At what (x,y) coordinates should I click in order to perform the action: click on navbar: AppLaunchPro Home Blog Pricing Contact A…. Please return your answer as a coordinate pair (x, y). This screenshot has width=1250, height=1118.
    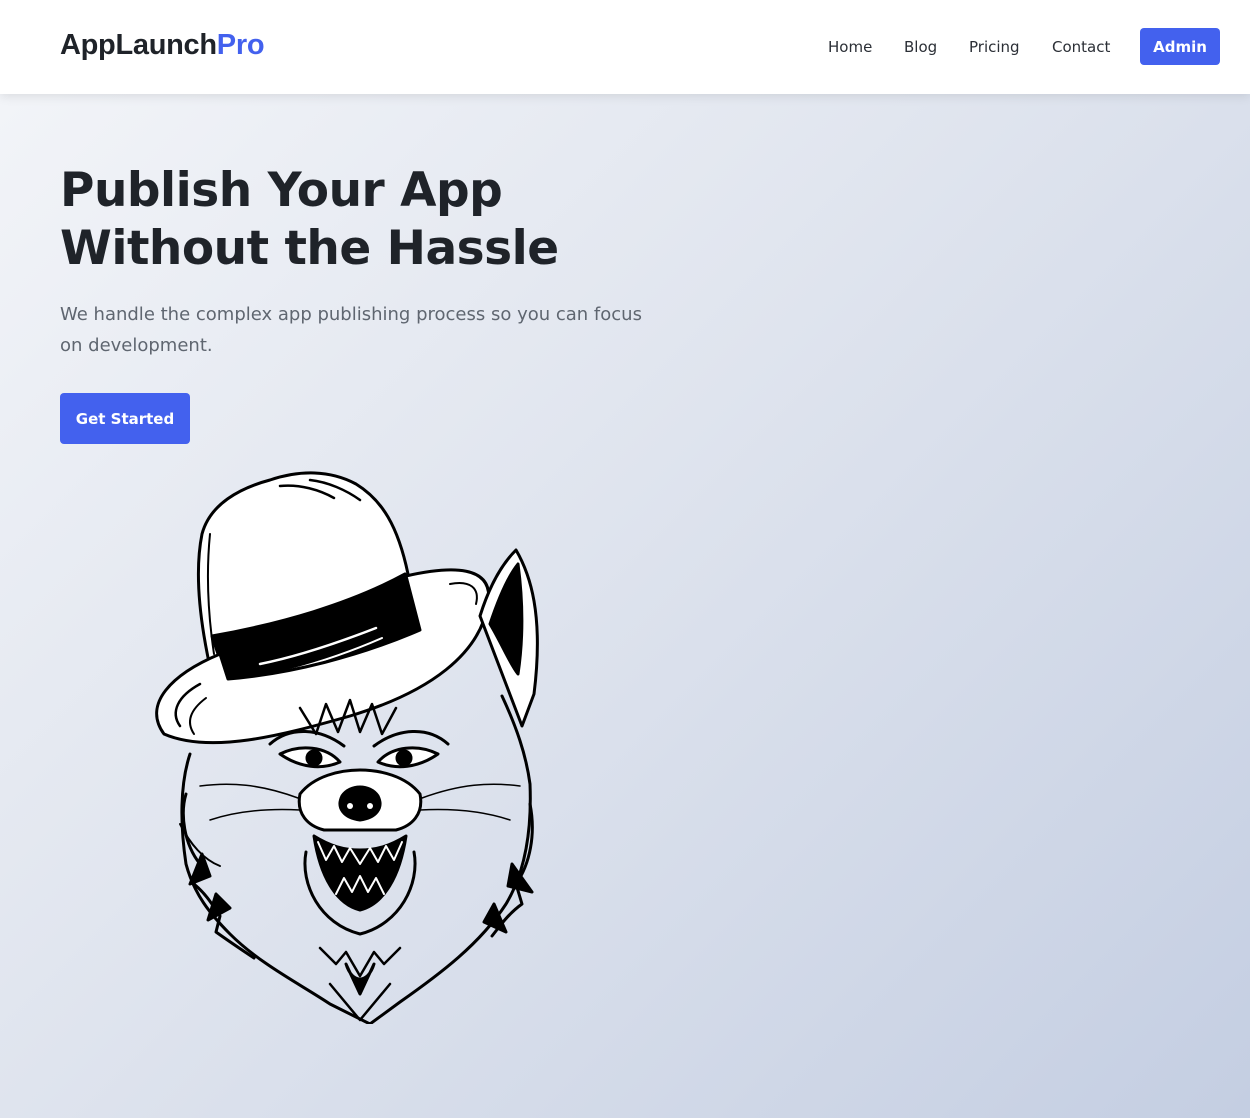
    Looking at the image, I should click on (625, 47).